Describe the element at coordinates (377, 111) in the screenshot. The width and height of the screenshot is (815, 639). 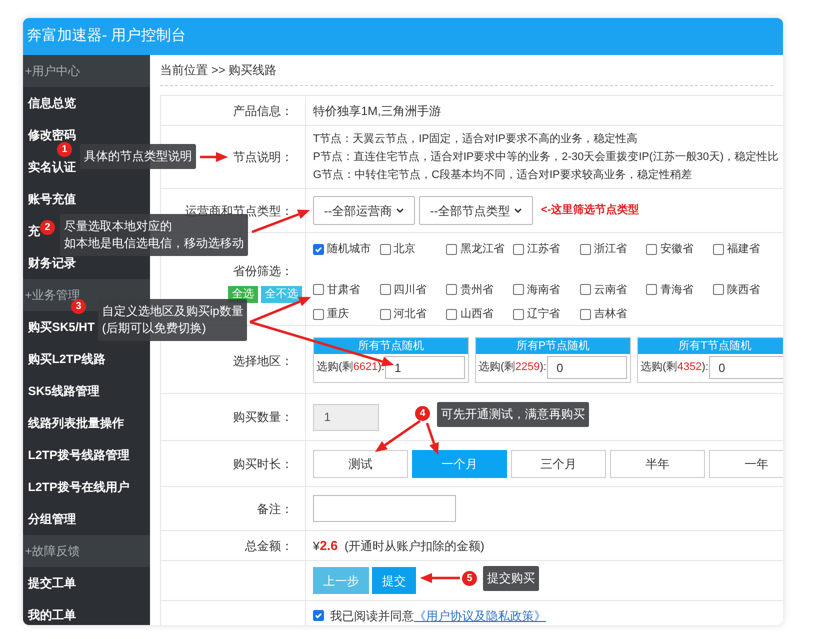
I see `product-info: 特价独享1M,三角洲手游` at that location.